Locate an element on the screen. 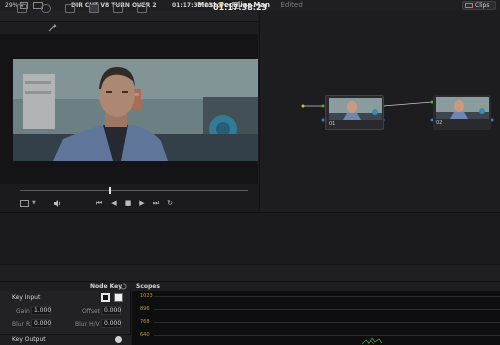  camera-raw-icon is located at coordinates (22, 8).